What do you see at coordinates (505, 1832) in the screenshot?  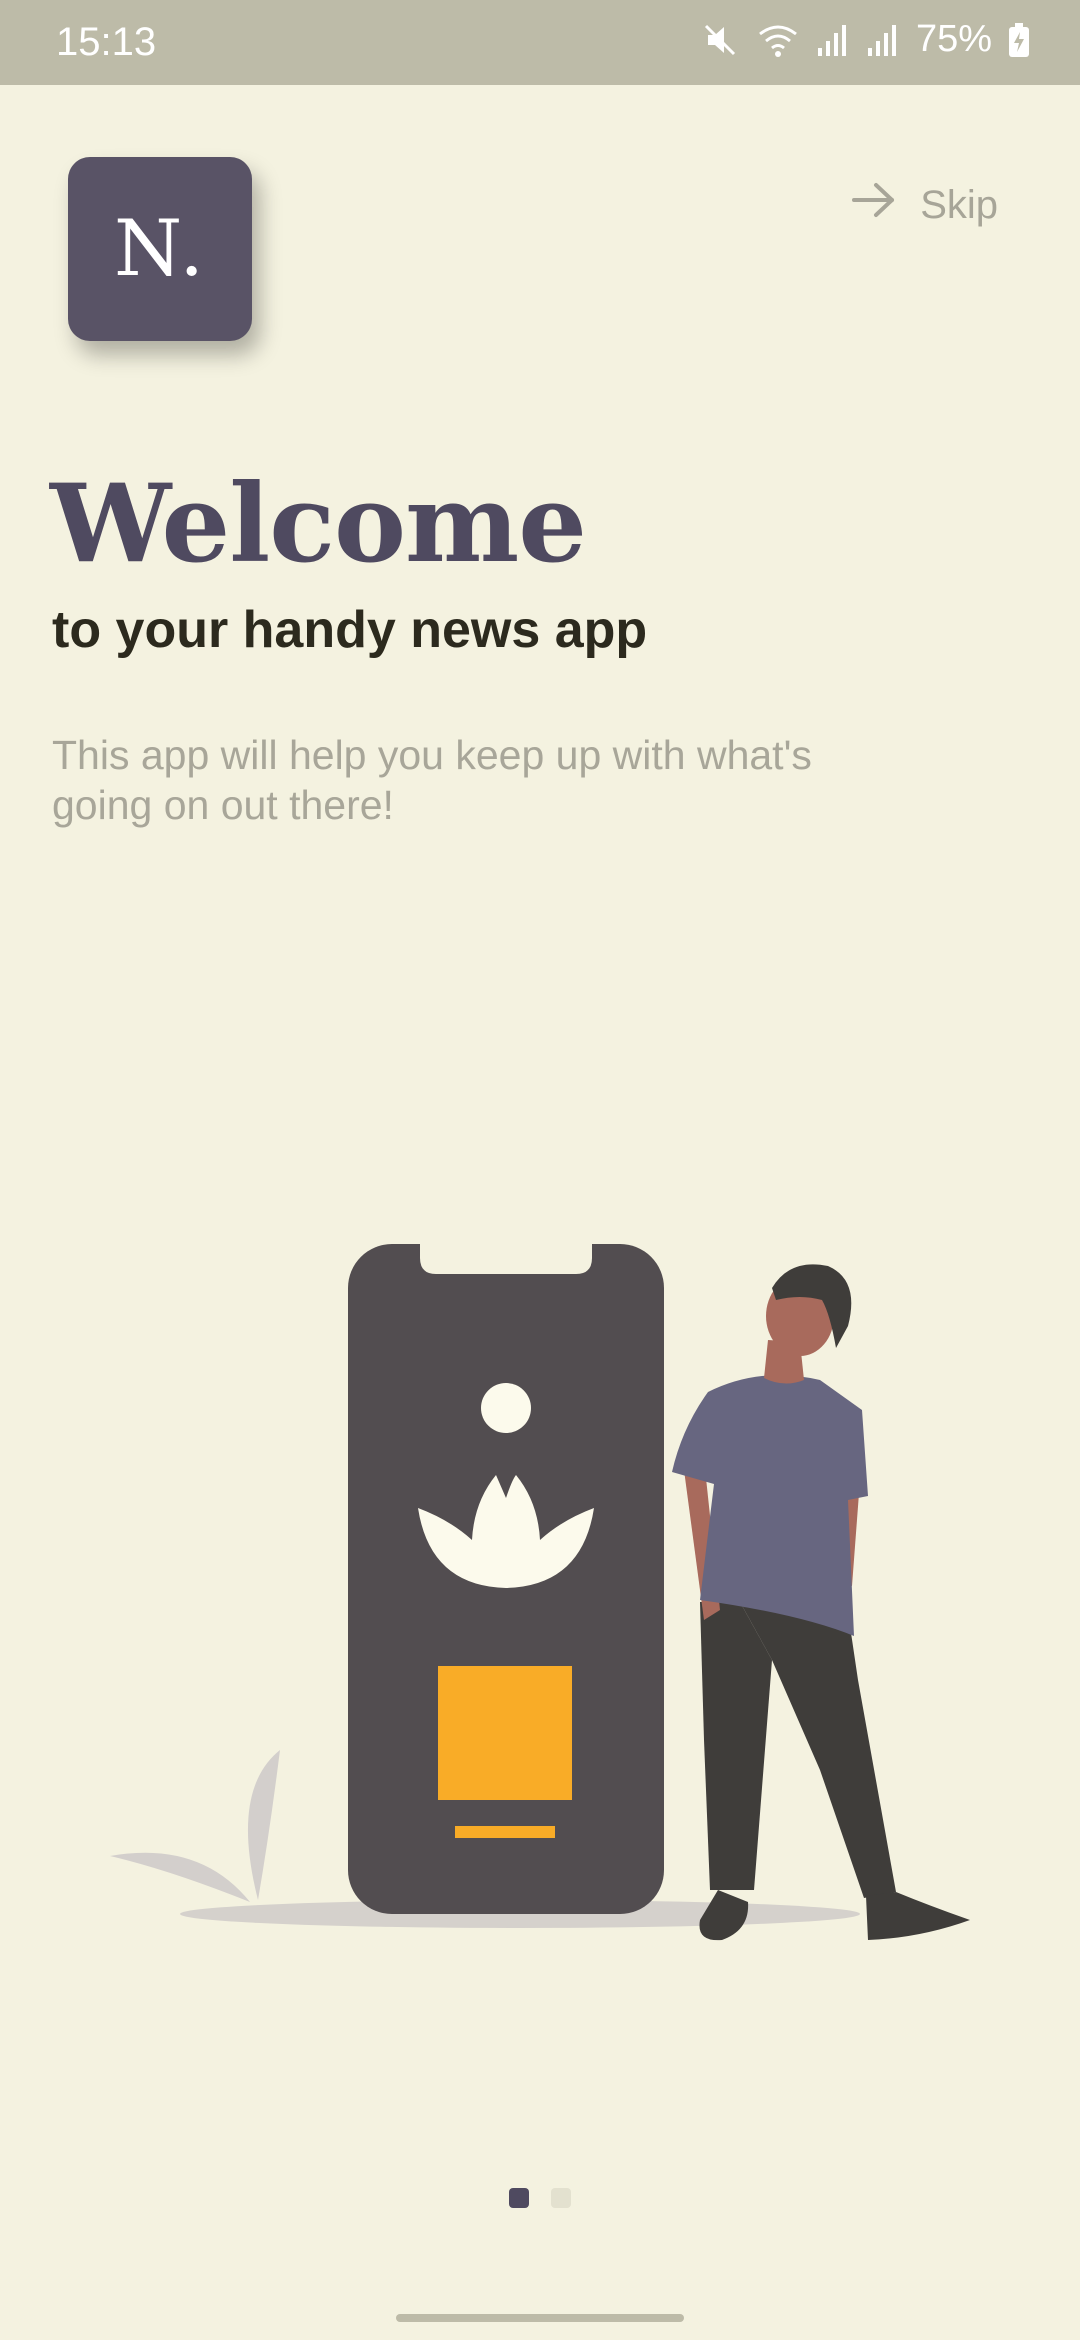 I see `phone-orange-bar` at bounding box center [505, 1832].